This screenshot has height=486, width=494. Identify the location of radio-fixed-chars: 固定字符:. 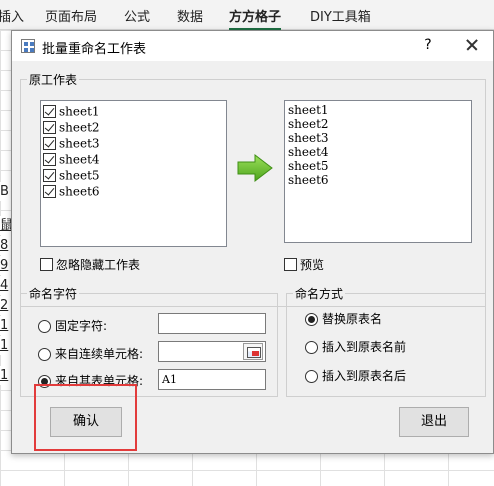
(72, 326).